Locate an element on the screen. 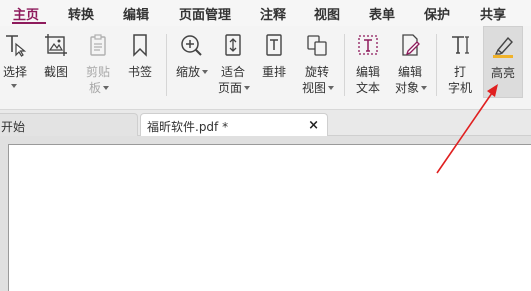  menu-view: 视图 is located at coordinates (327, 13).